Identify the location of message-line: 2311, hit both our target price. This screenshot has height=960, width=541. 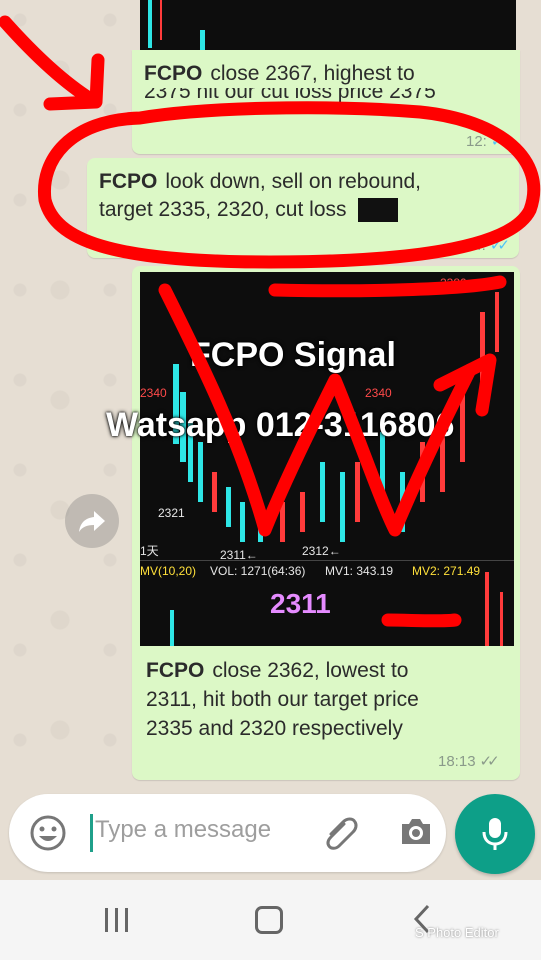
(282, 699).